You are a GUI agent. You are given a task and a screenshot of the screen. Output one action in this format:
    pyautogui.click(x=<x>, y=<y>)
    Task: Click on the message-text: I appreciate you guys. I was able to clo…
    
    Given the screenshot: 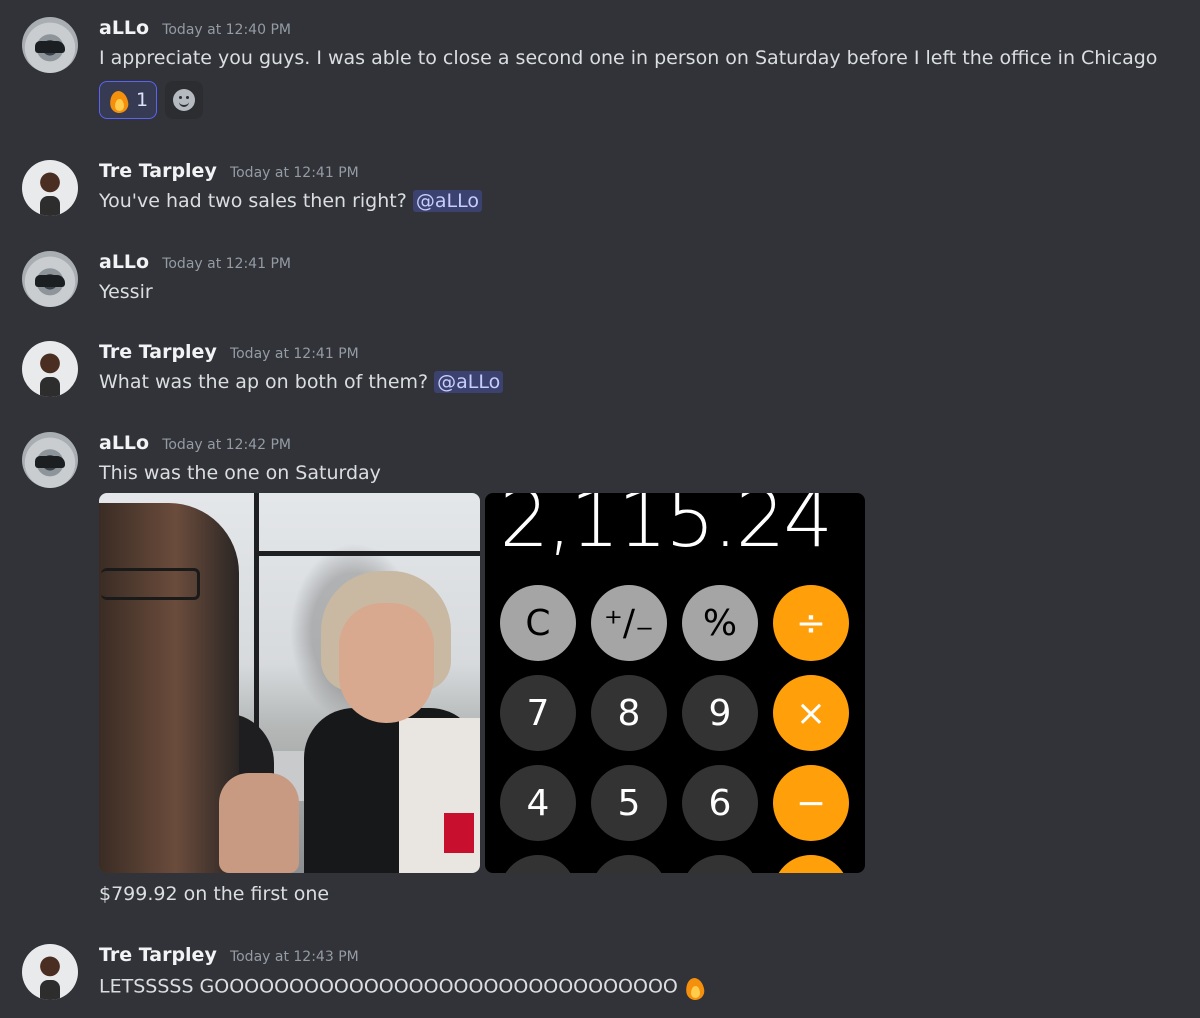 What is the action you would take?
    pyautogui.click(x=628, y=58)
    